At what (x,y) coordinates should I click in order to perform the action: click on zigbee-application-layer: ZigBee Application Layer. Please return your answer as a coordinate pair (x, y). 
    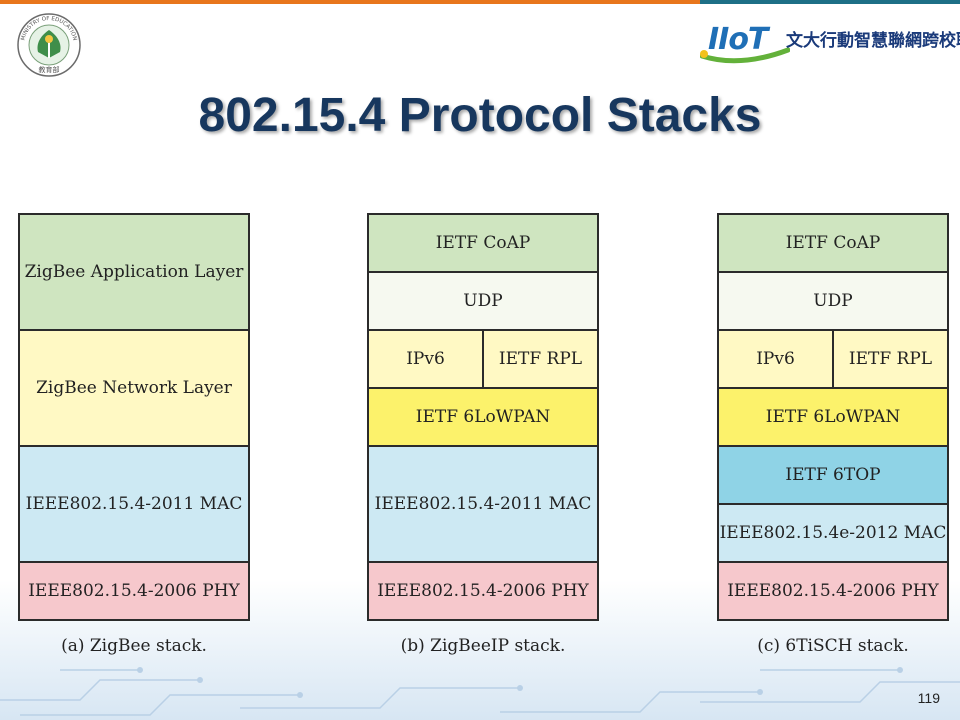
    Looking at the image, I should click on (134, 272).